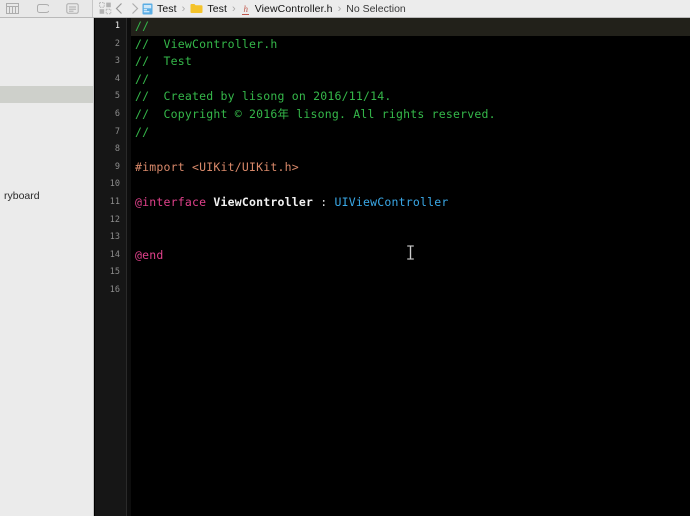 This screenshot has width=690, height=516. Describe the element at coordinates (410, 45) in the screenshot. I see `code-line: // ViewController.h` at that location.